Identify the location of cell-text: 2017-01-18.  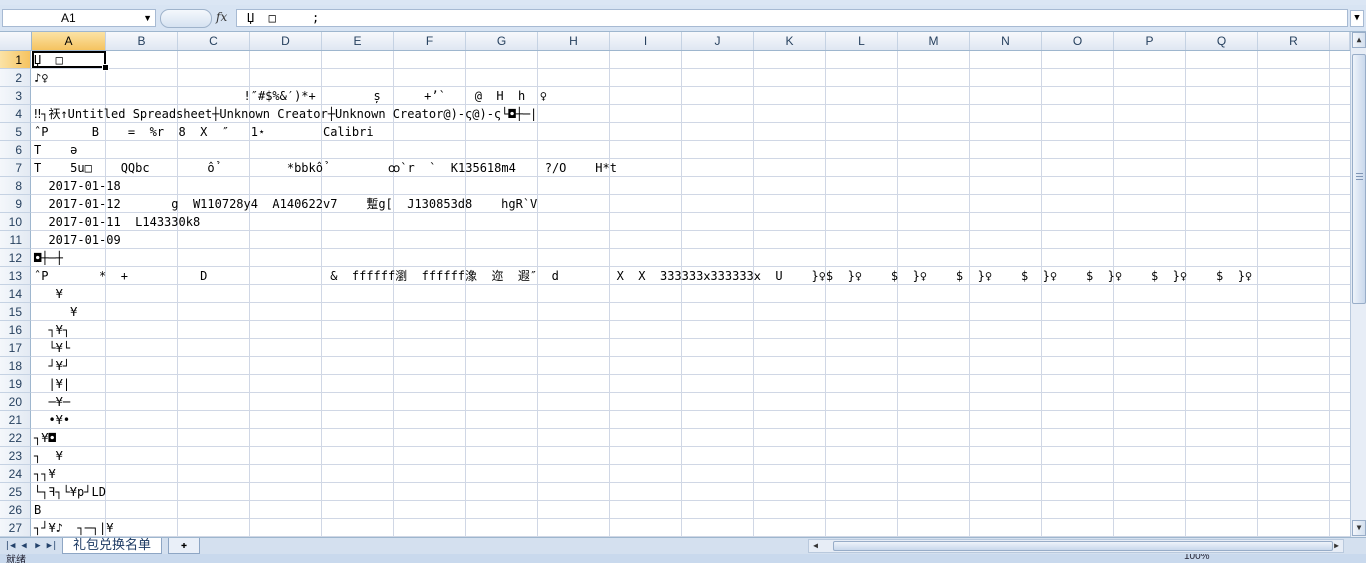
(77, 186).